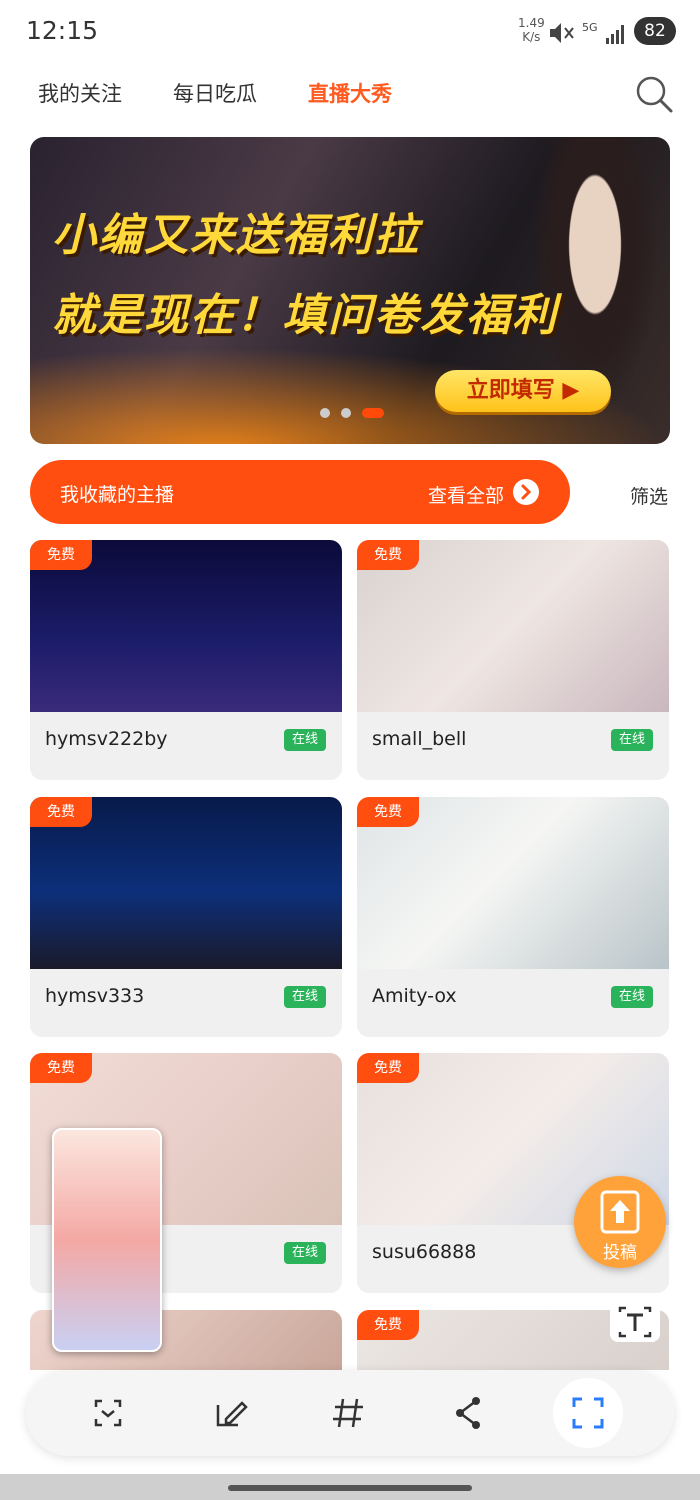  I want to click on screenshot-toolbar, so click(350, 1413).